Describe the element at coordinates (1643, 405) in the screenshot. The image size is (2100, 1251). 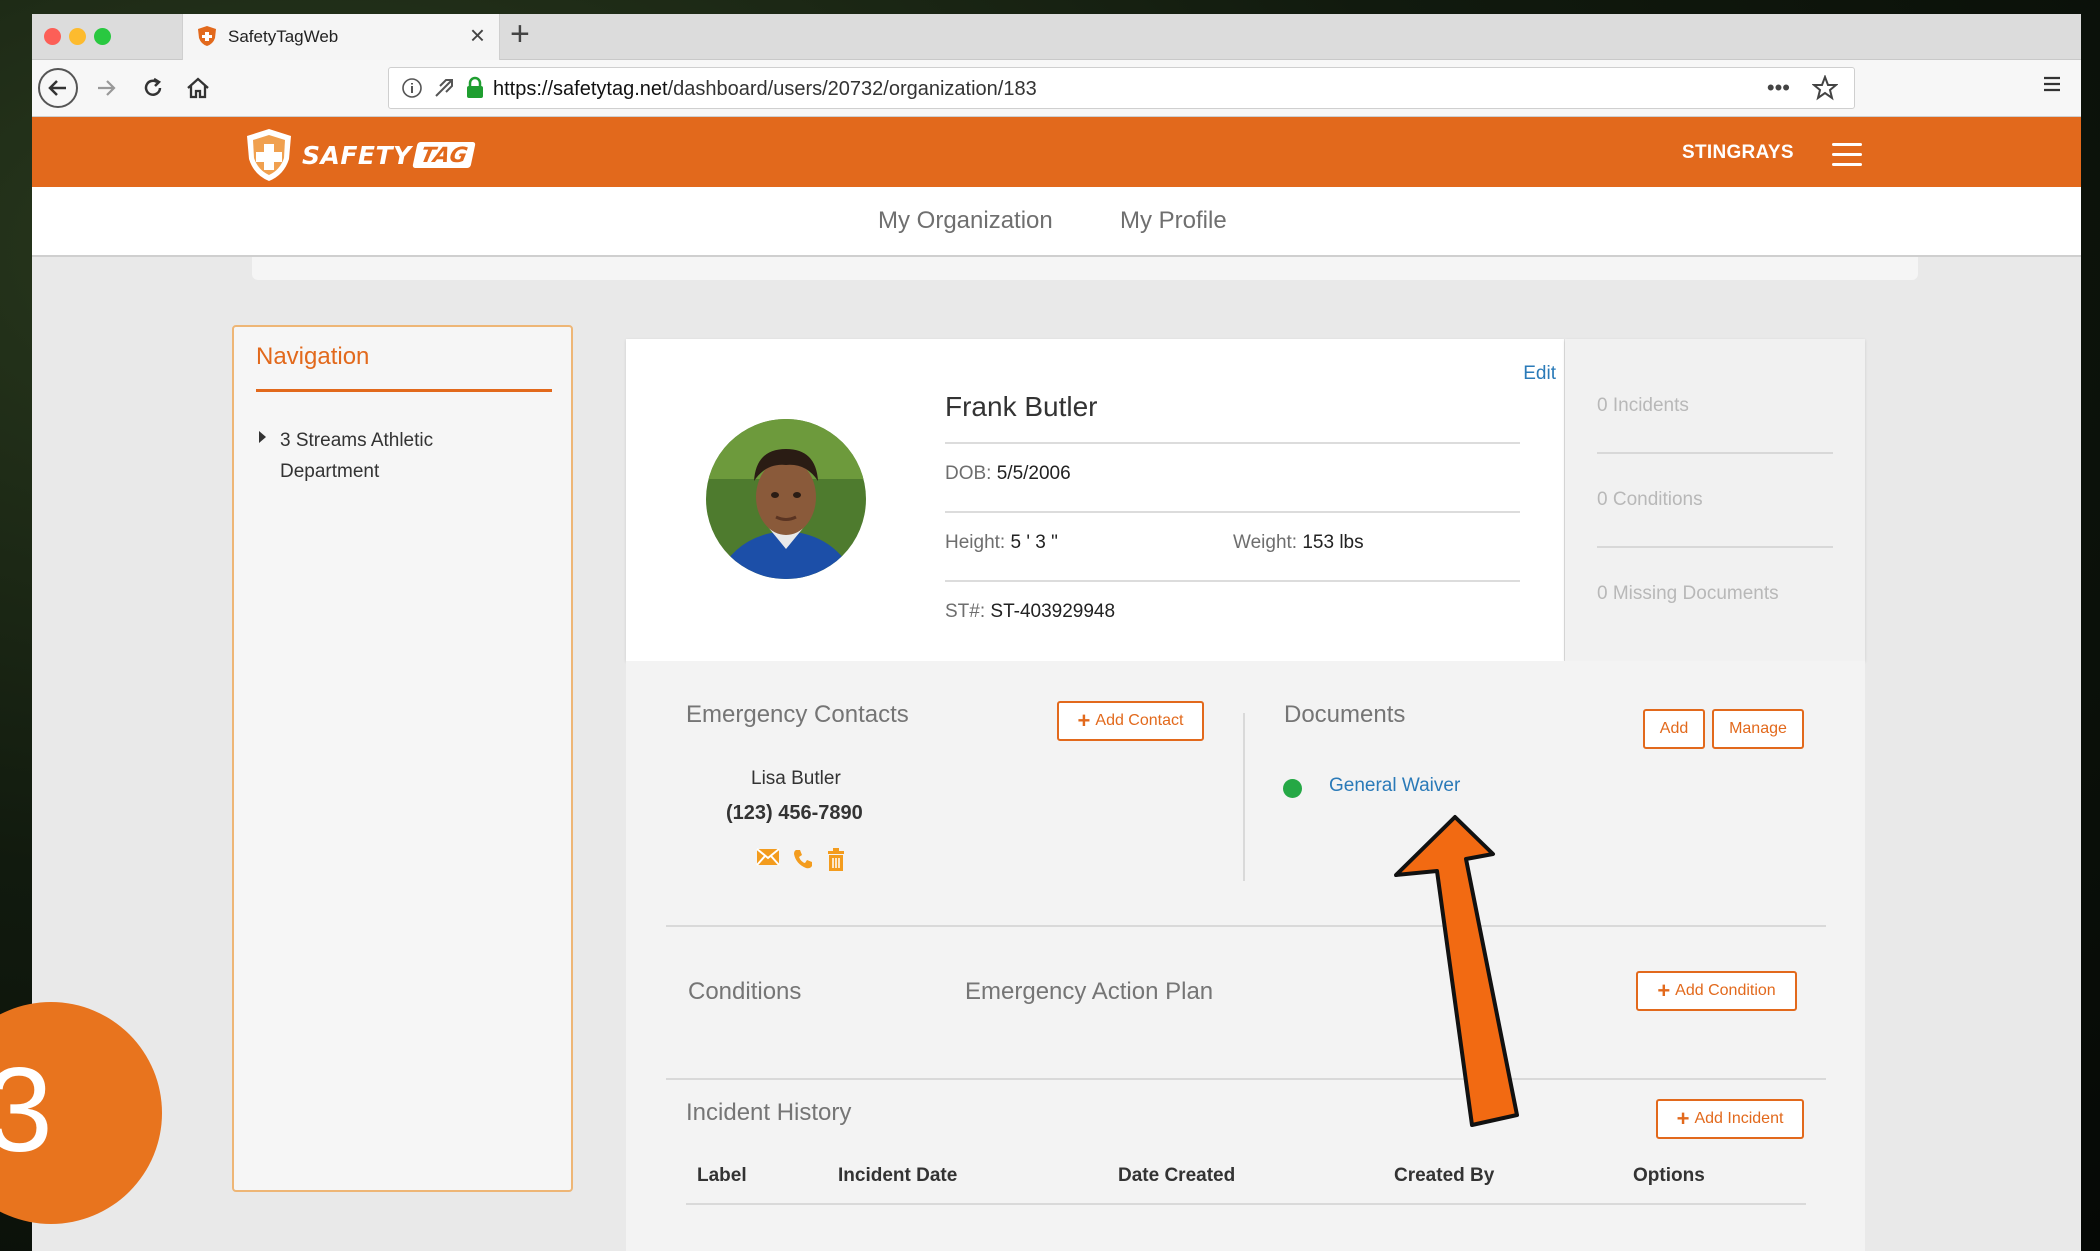
I see `incidents-count: 0 Incidents` at that location.